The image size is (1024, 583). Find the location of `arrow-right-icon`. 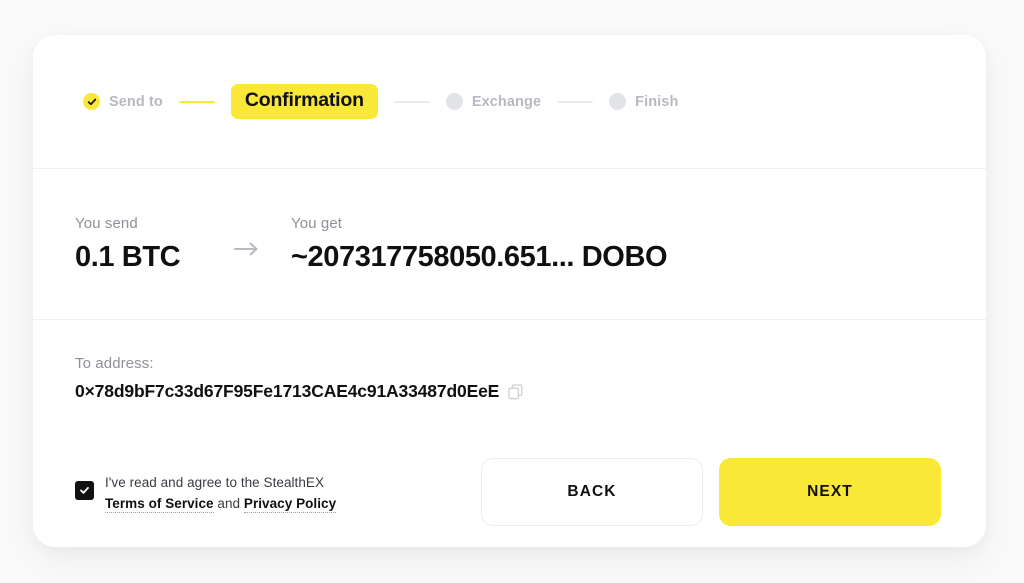

arrow-right-icon is located at coordinates (247, 249).